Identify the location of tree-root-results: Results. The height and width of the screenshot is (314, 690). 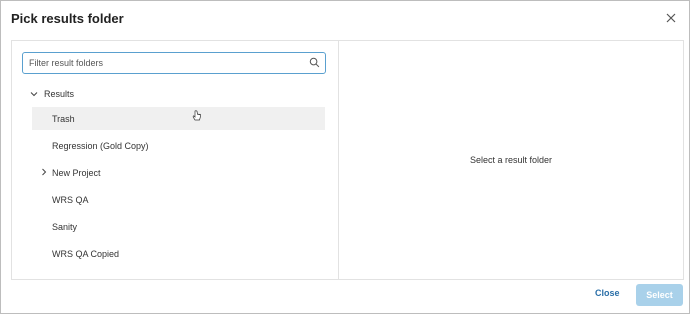
(52, 94).